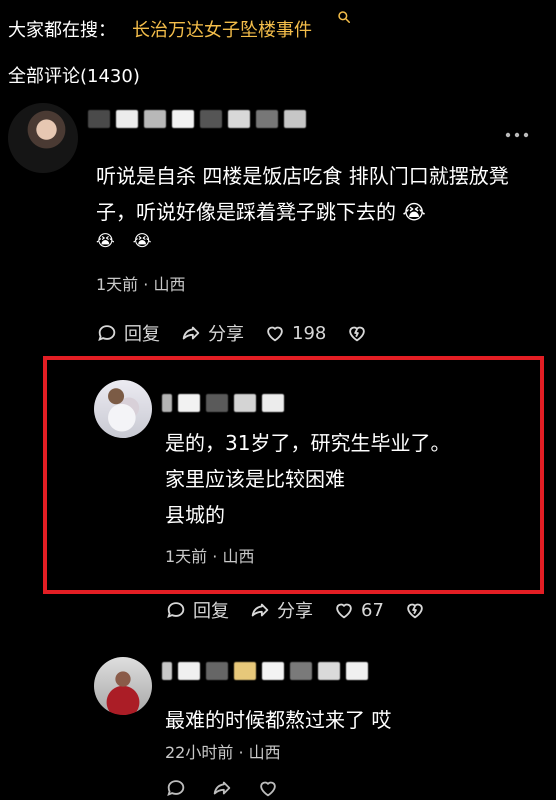  I want to click on comment-actions: 回复 分享 198, so click(232, 333).